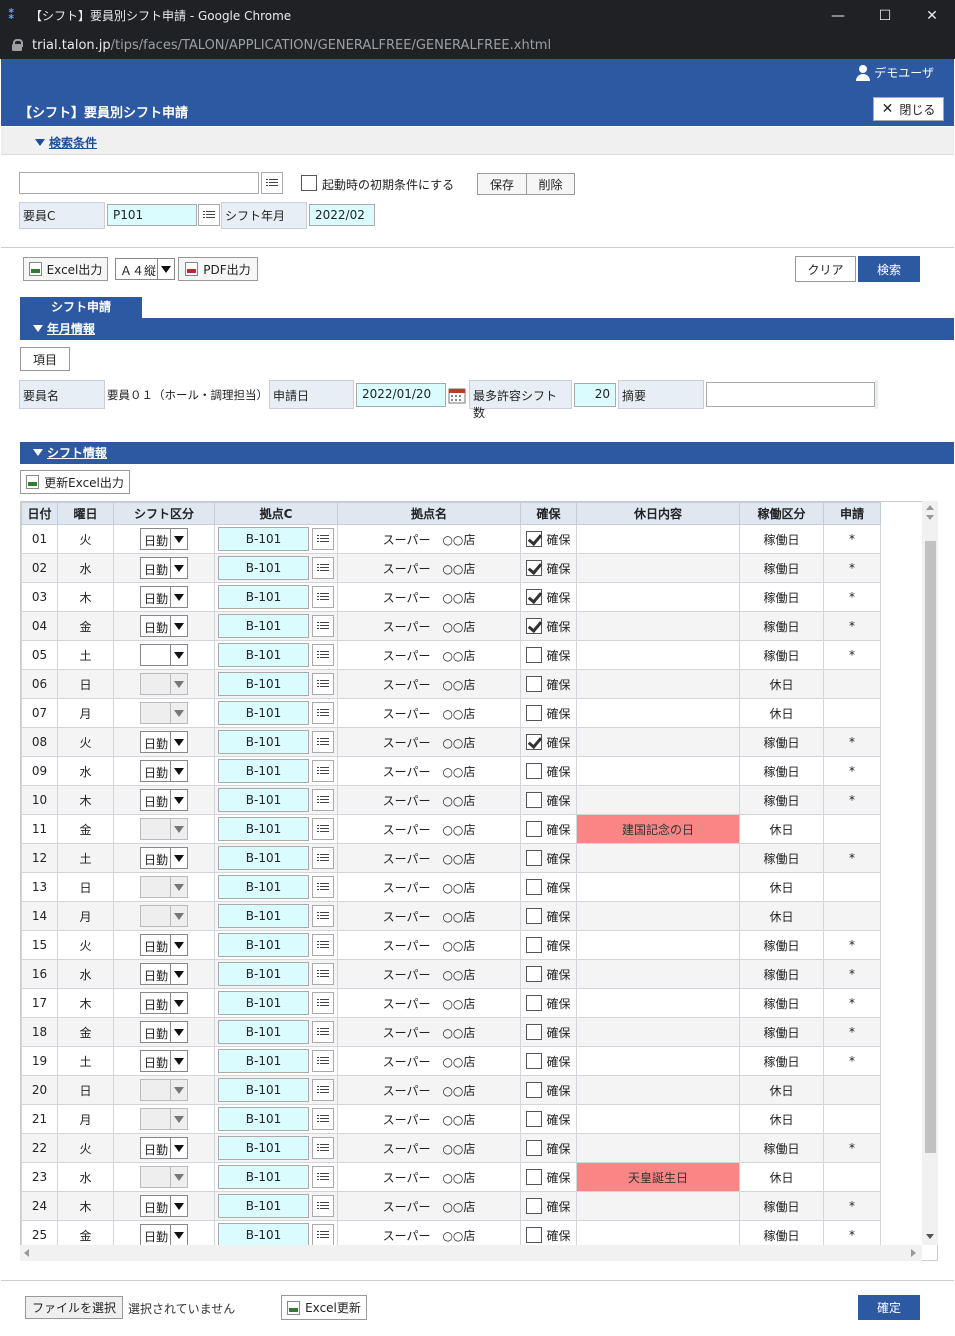  Describe the element at coordinates (81, 307) in the screenshot. I see `tab-shift-application: シフト申請` at that location.